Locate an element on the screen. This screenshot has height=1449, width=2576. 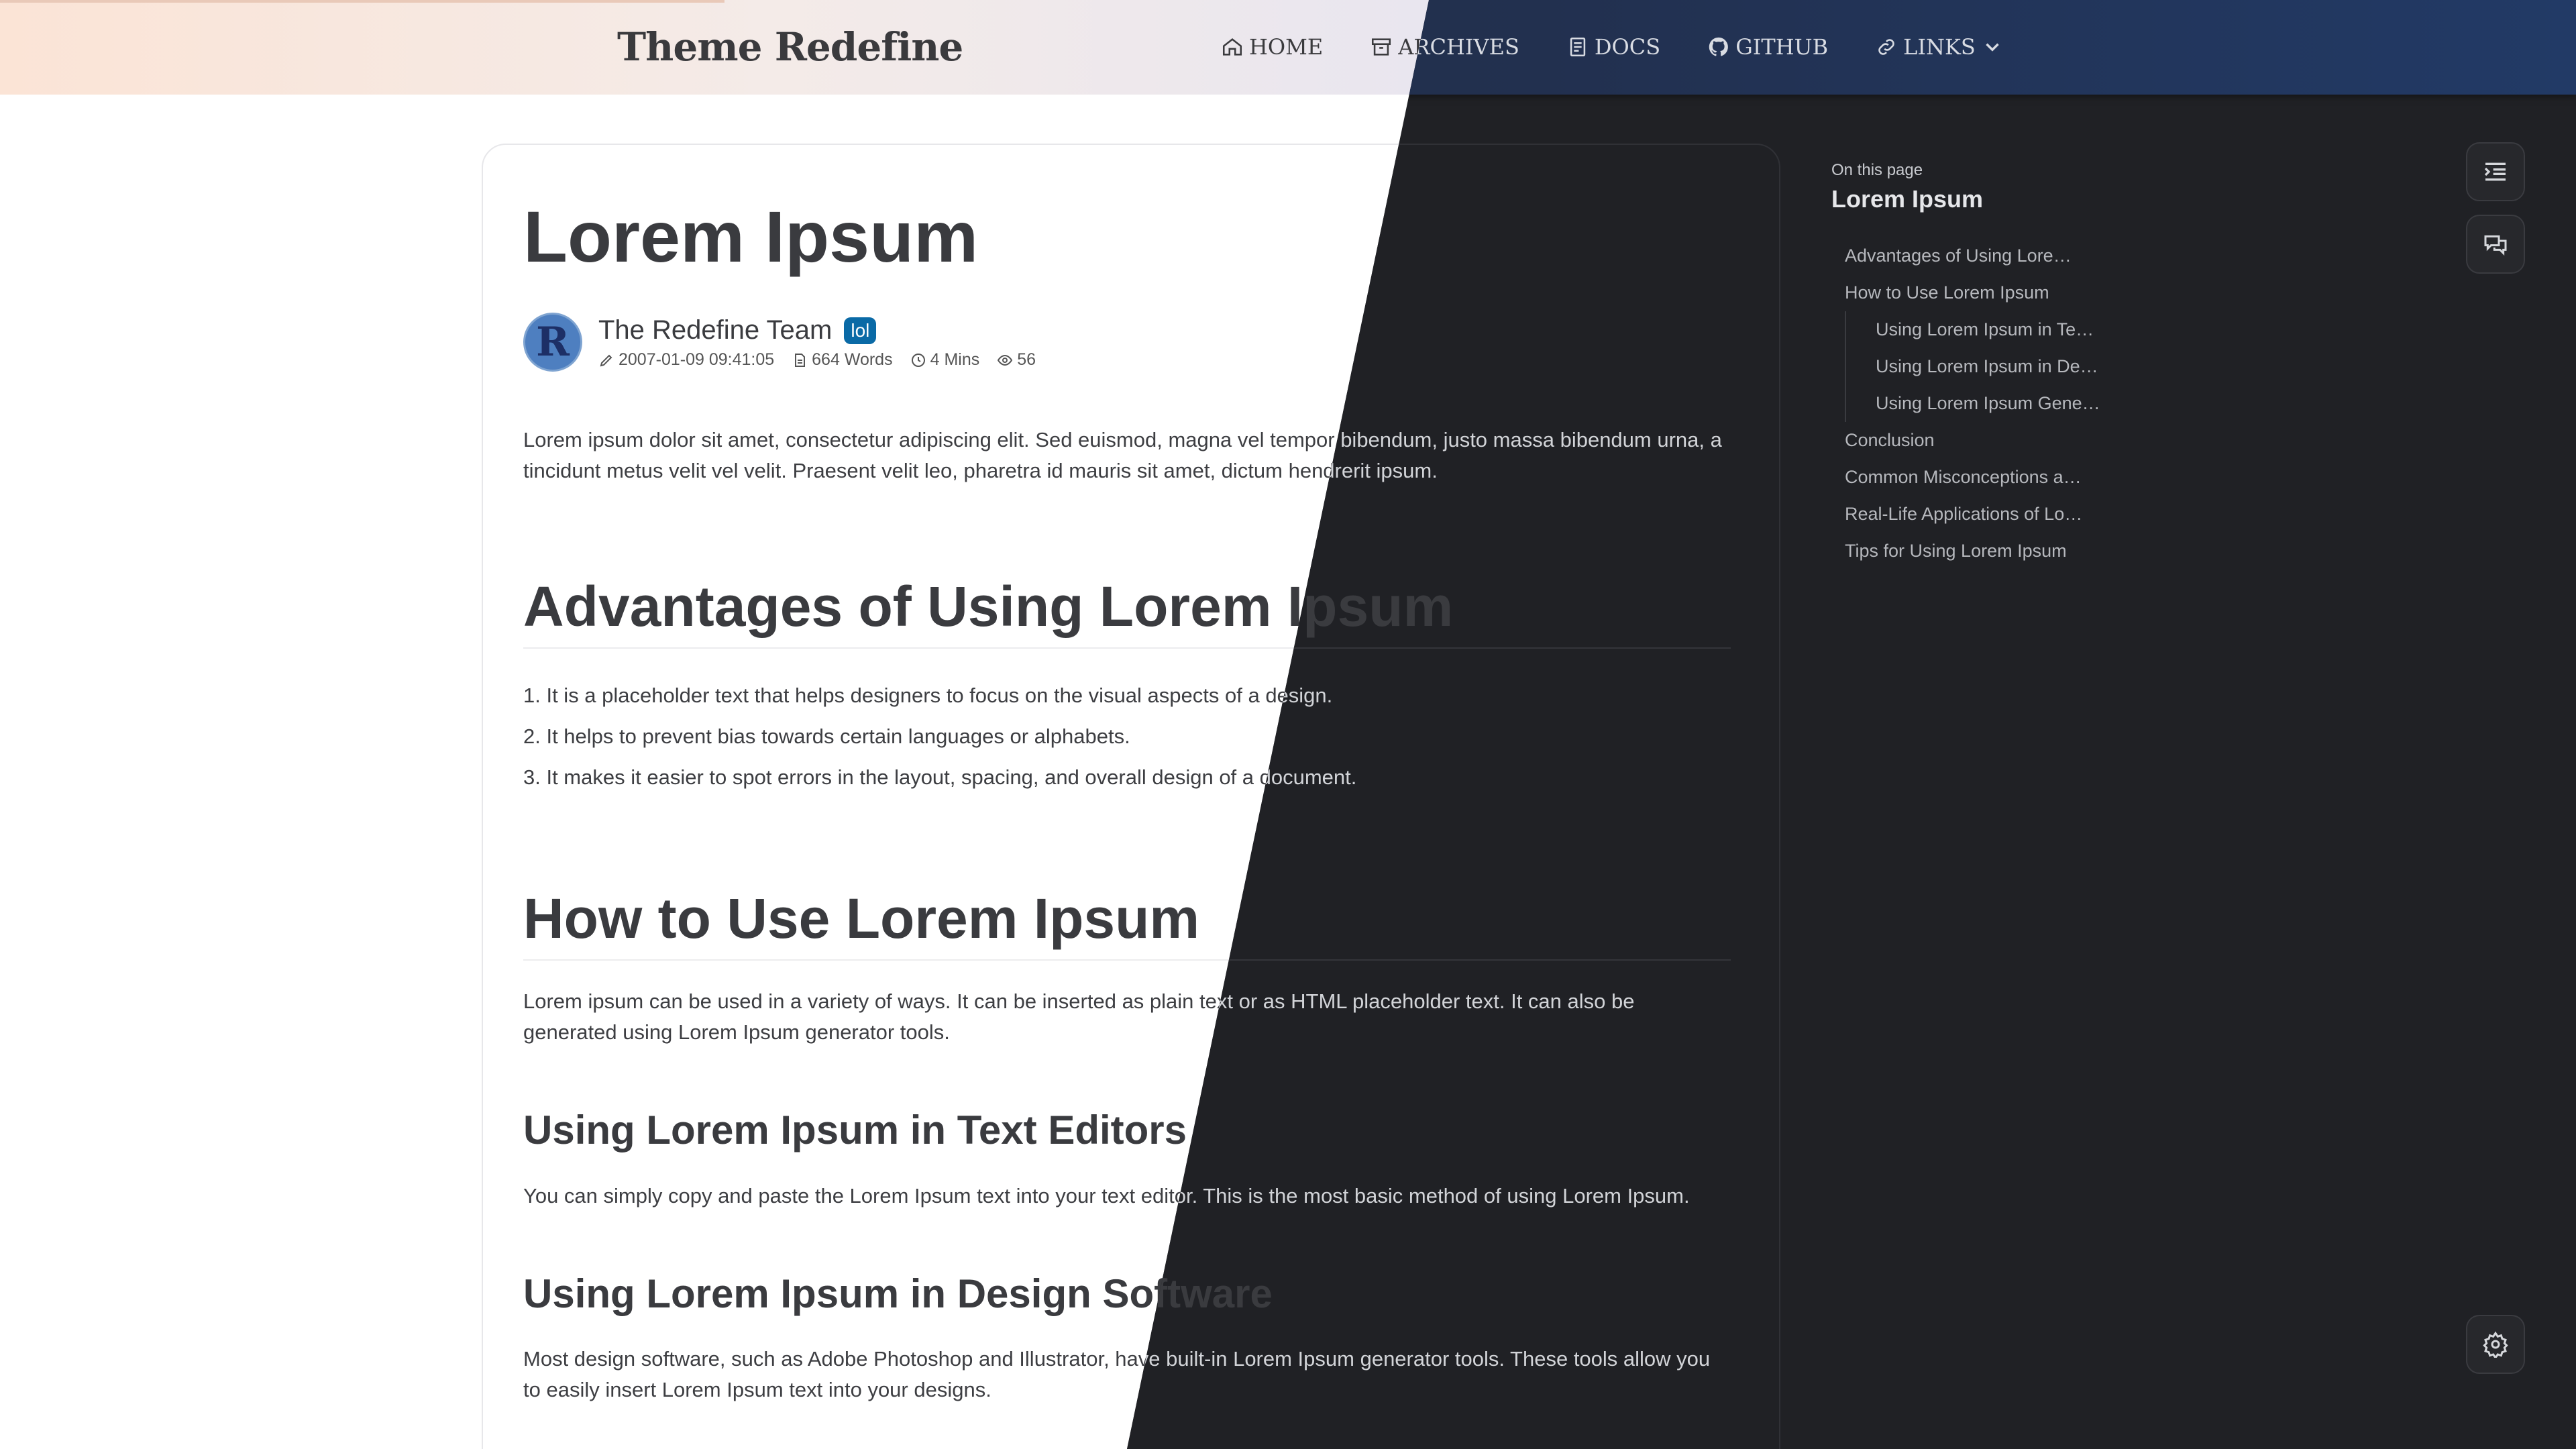
eye-icon is located at coordinates (1005, 360).